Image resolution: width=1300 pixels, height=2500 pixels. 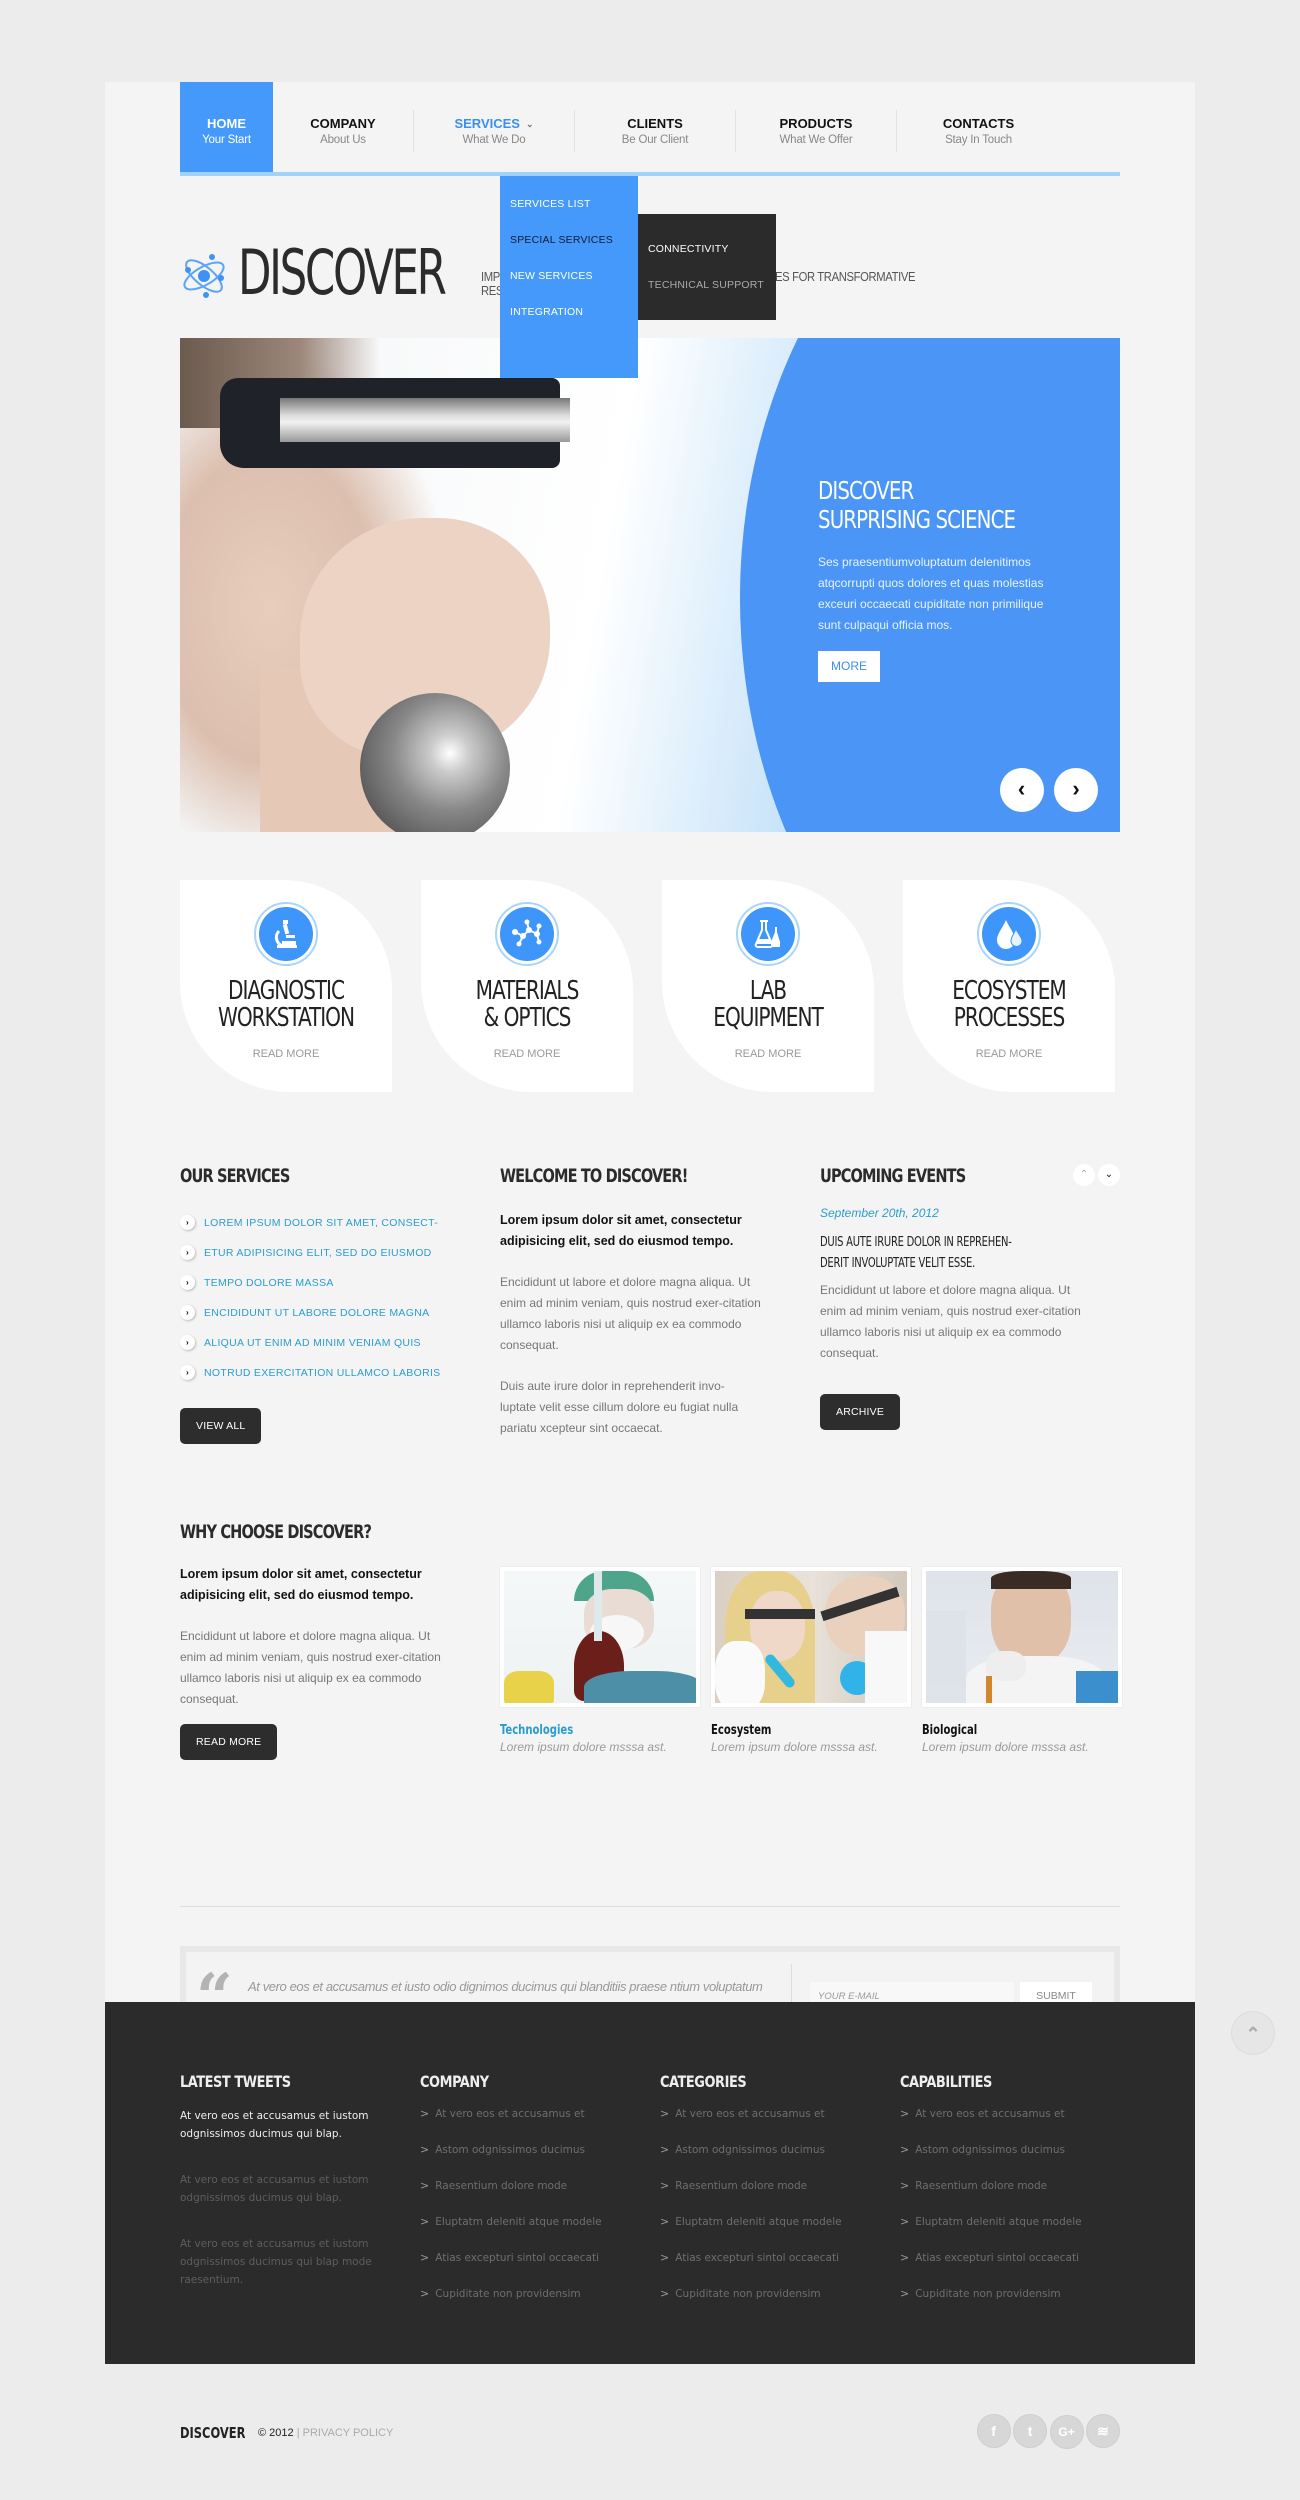 What do you see at coordinates (312, 1343) in the screenshot?
I see `service-link: ALIQUA UT ENIM AD MINIM VENIAM QUIS` at bounding box center [312, 1343].